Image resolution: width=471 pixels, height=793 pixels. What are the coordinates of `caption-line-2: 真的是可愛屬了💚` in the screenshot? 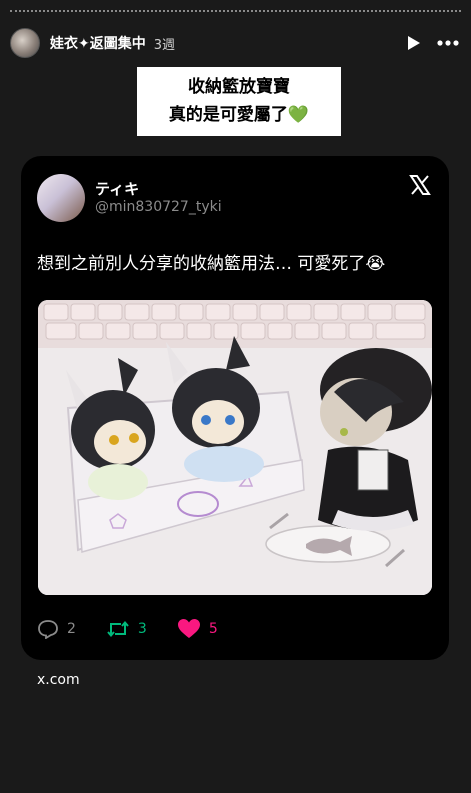 It's located at (239, 115).